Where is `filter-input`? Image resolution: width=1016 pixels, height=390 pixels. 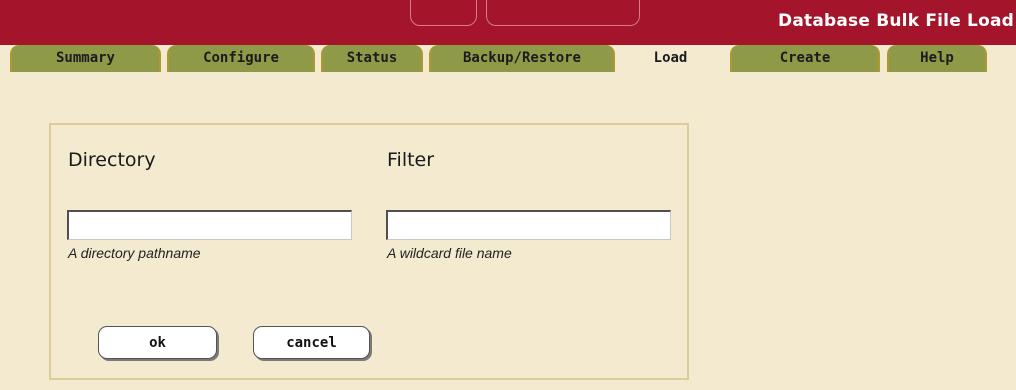
filter-input is located at coordinates (528, 225).